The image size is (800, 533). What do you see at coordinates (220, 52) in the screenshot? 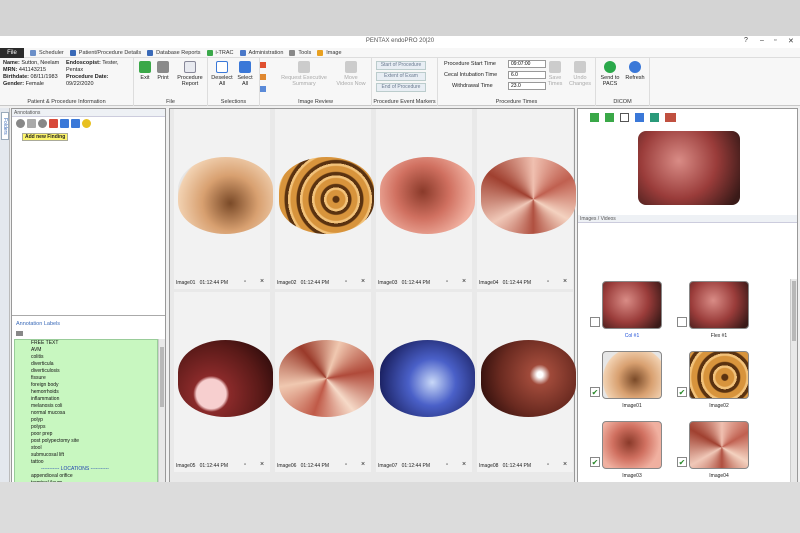
I see `menu-item-i-trac: i-TRAC` at bounding box center [220, 52].